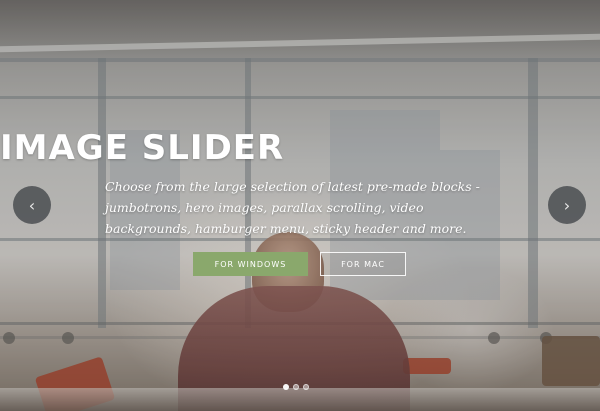 The image size is (600, 411). I want to click on chevron-right-icon: ›, so click(567, 205).